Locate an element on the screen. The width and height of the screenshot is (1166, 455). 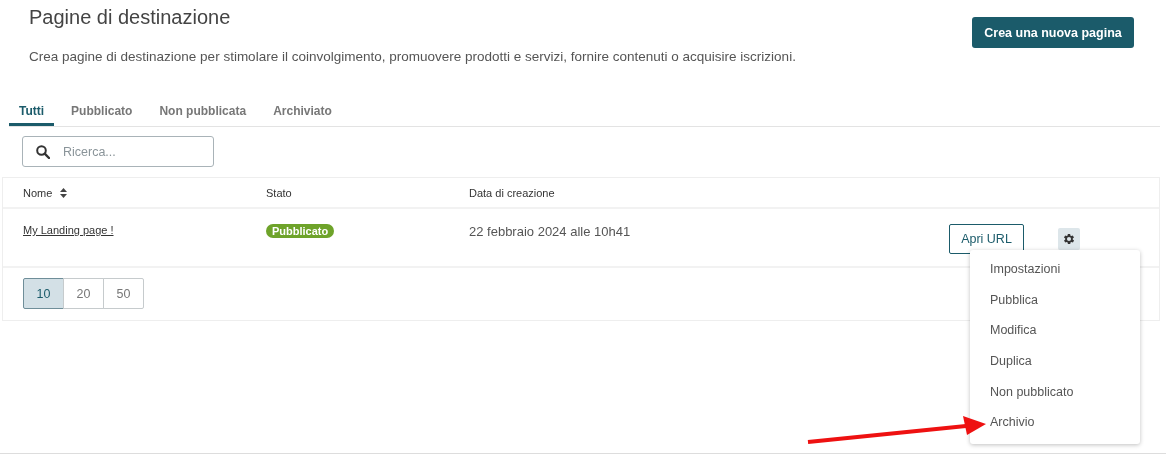
page-size-button: 50 is located at coordinates (123, 293).